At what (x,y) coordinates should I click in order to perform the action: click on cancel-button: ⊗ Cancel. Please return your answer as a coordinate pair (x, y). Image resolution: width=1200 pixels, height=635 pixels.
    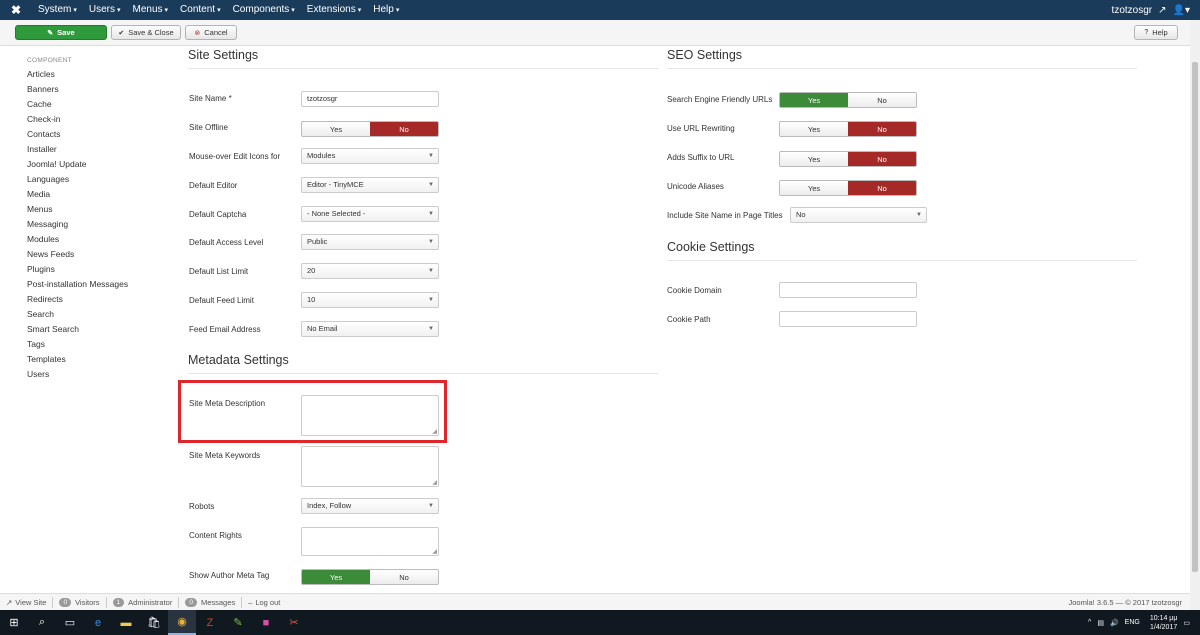
    Looking at the image, I should click on (211, 32).